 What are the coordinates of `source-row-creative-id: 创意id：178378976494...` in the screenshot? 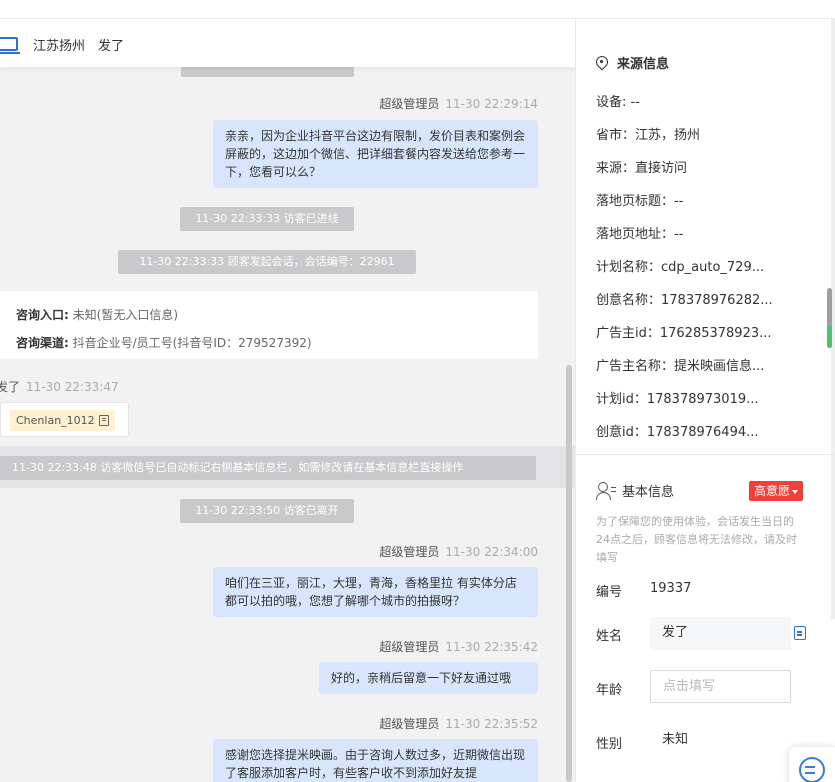 It's located at (677, 432).